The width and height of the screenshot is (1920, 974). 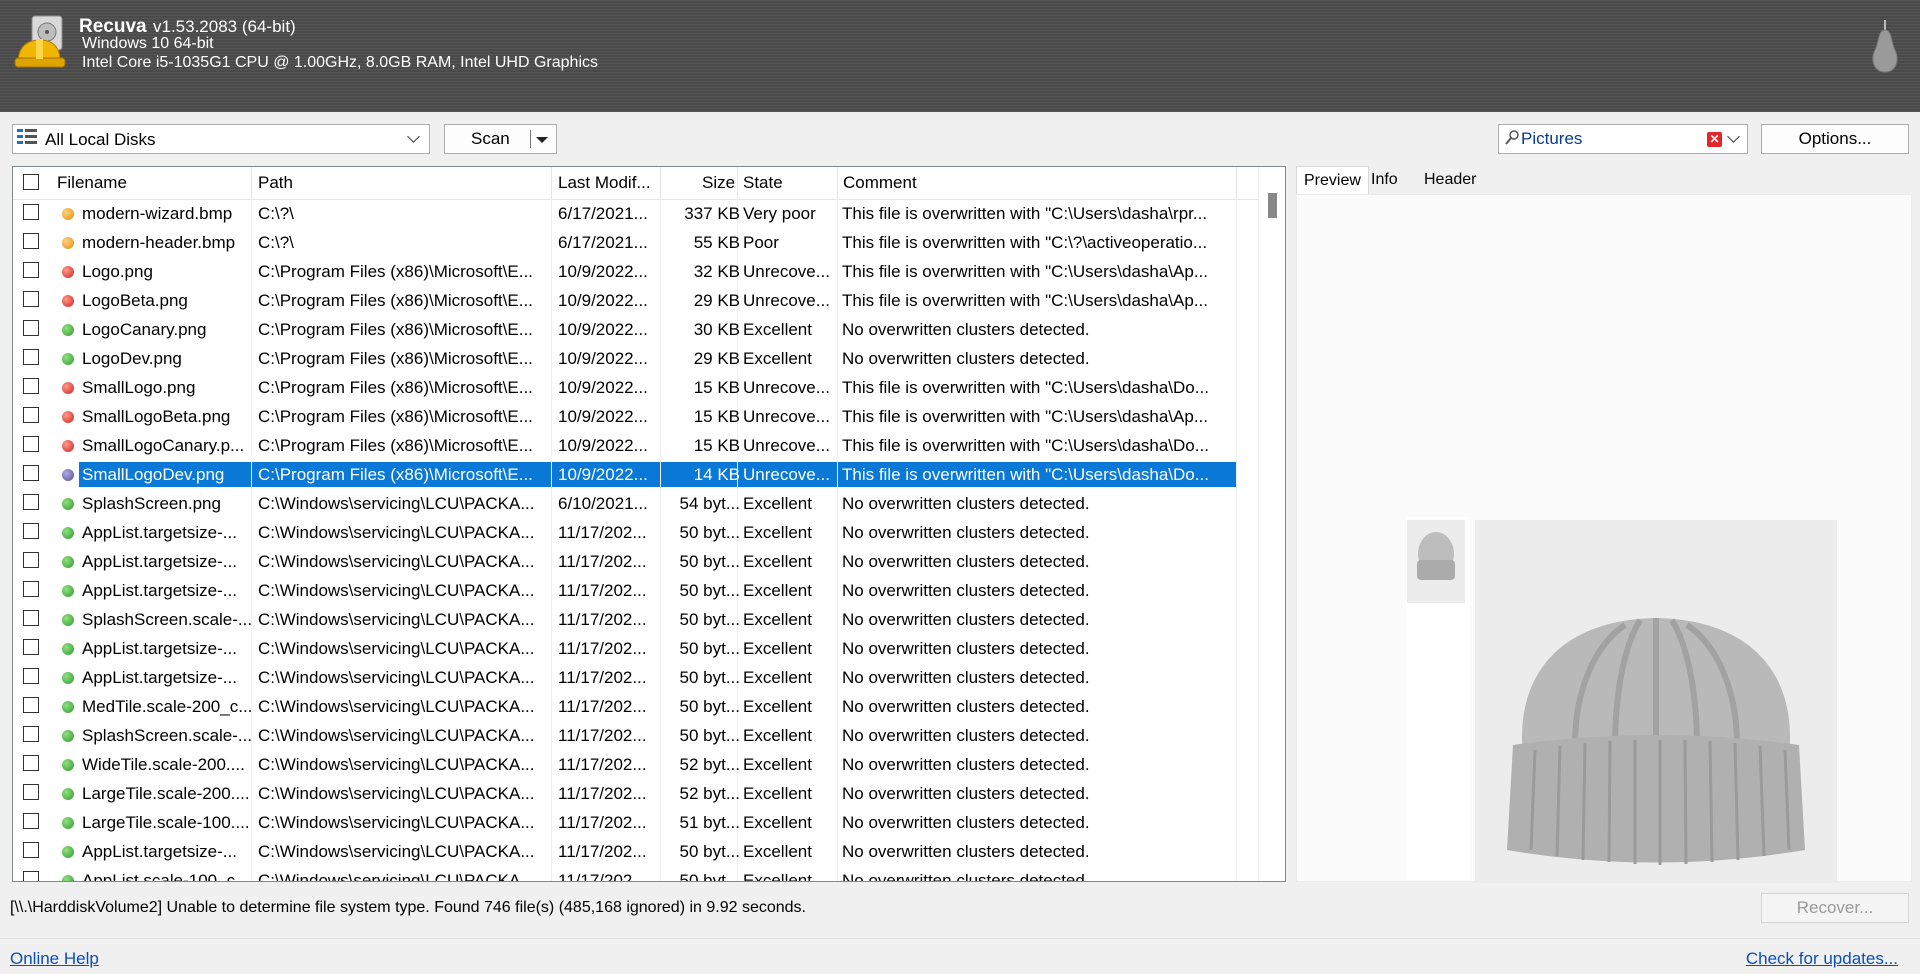 I want to click on scan-split-divider, so click(x=530, y=139).